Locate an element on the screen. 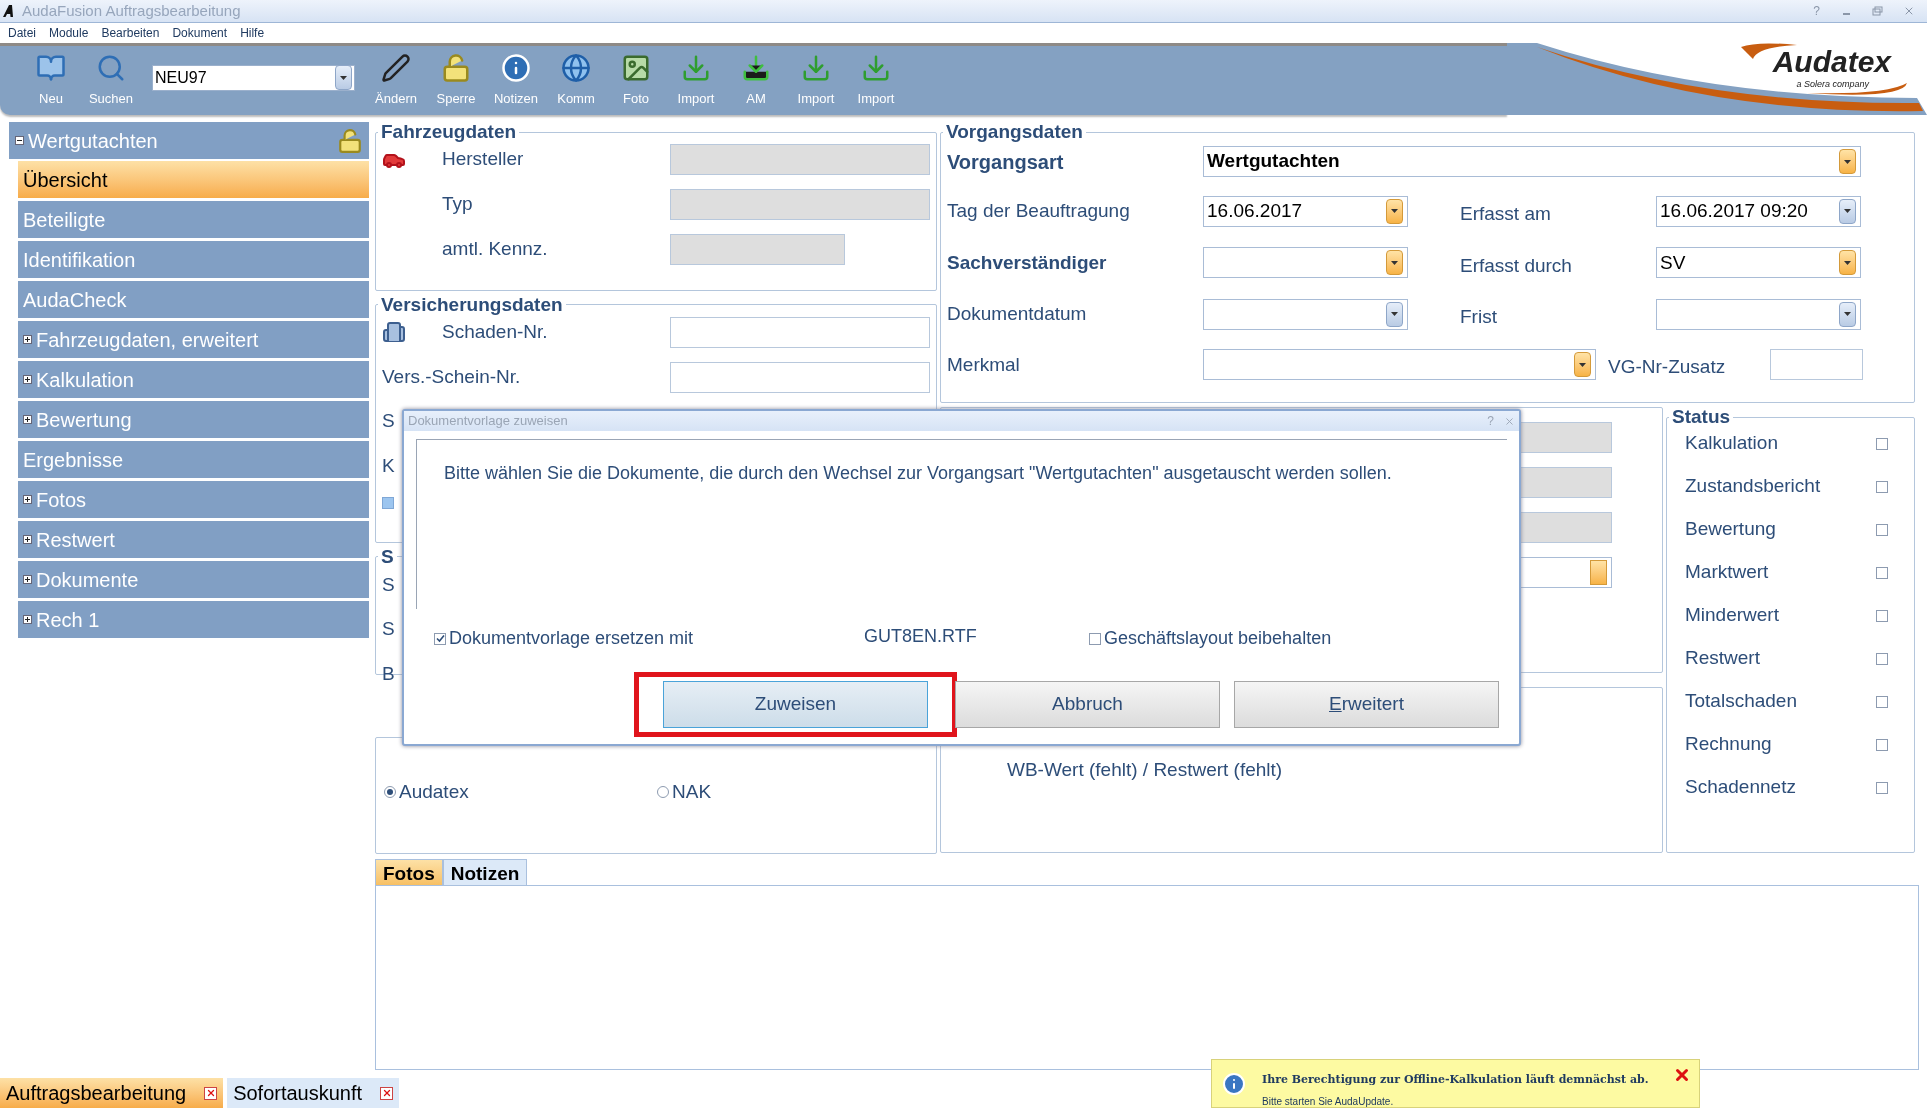 This screenshot has width=1927, height=1108. field-label: S is located at coordinates (388, 420).